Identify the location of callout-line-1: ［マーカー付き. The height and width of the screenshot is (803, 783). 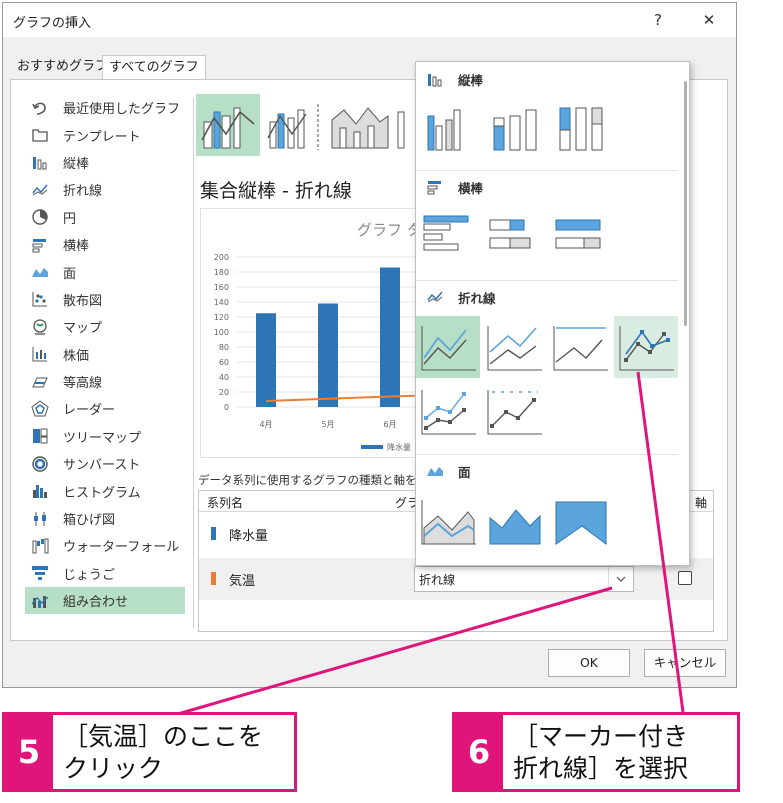
(601, 736).